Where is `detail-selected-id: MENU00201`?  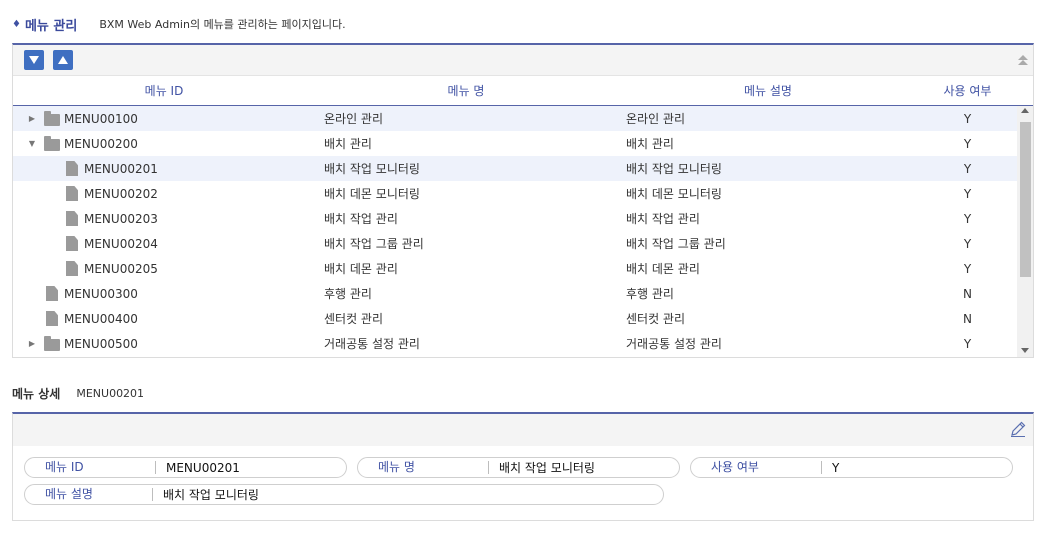
detail-selected-id: MENU00201 is located at coordinates (110, 393).